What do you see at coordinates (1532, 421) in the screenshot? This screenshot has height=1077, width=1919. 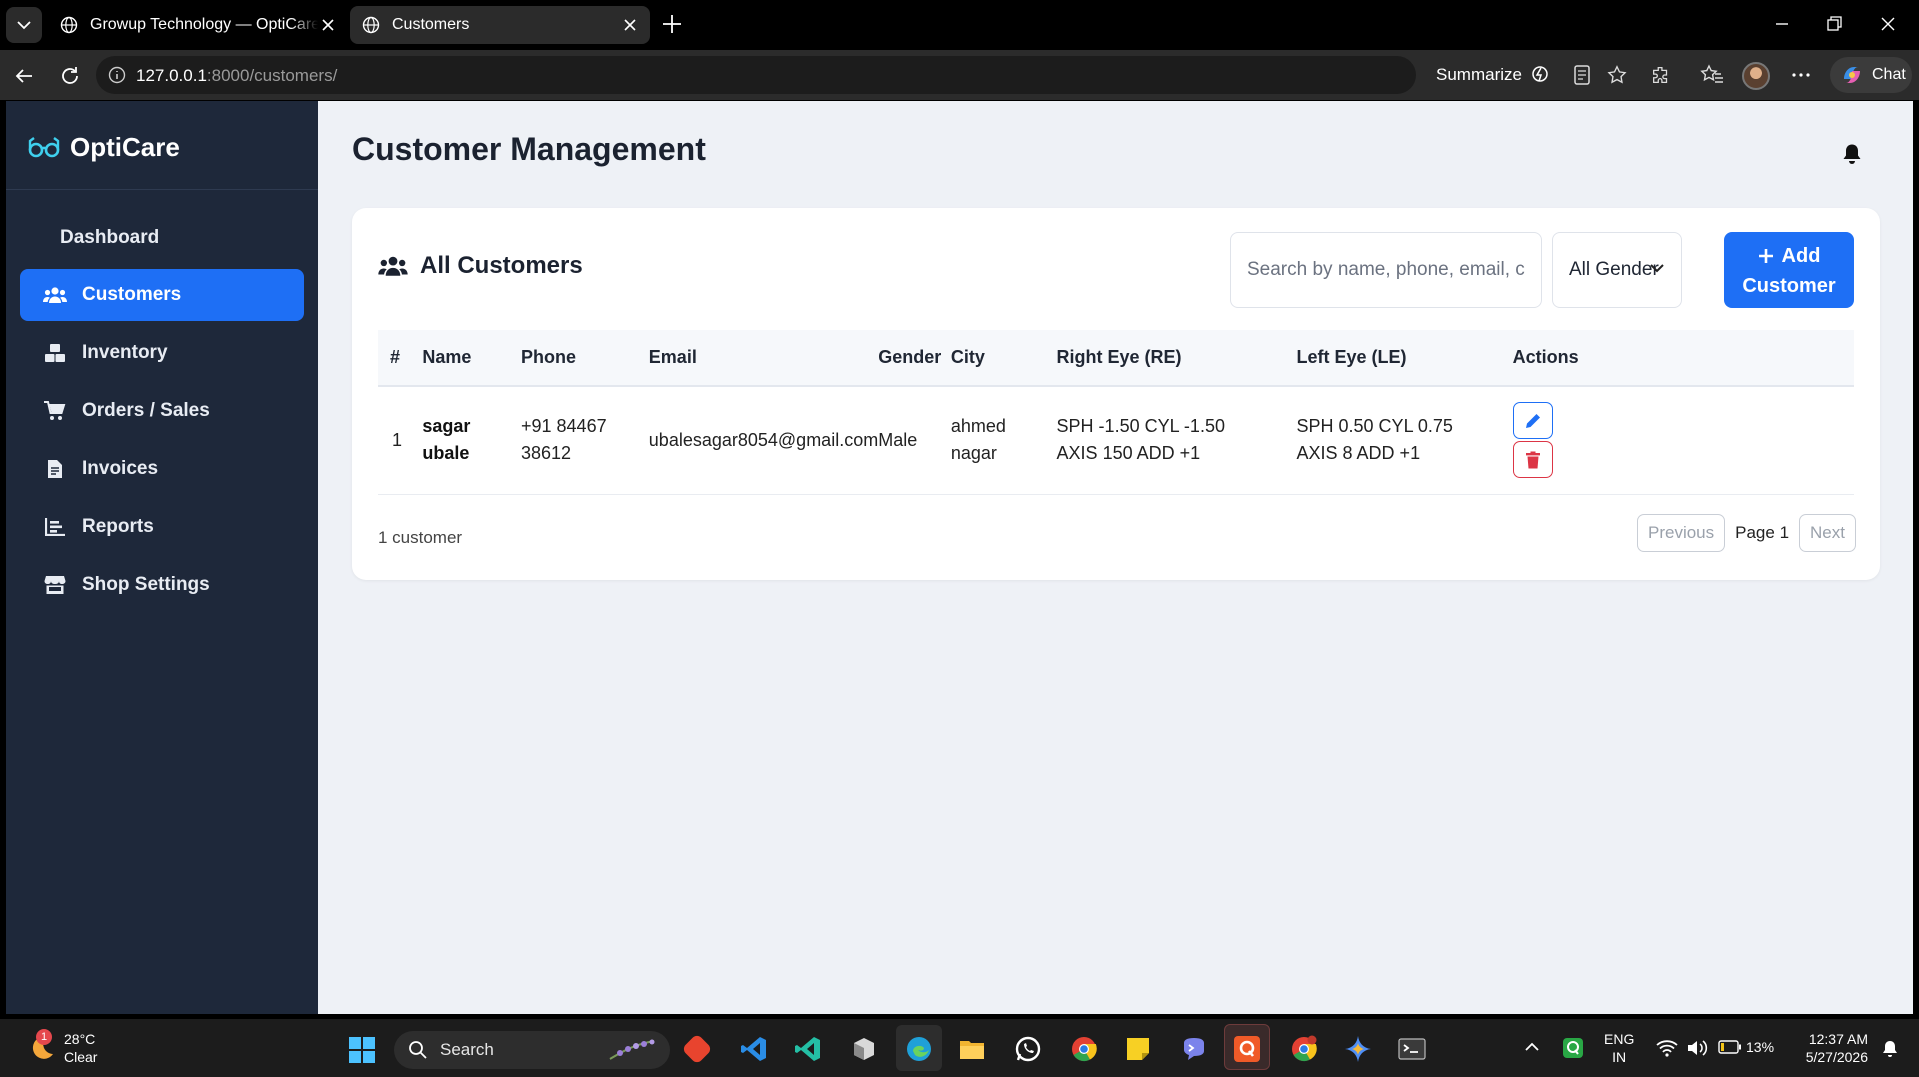 I see `edit-customer-button` at bounding box center [1532, 421].